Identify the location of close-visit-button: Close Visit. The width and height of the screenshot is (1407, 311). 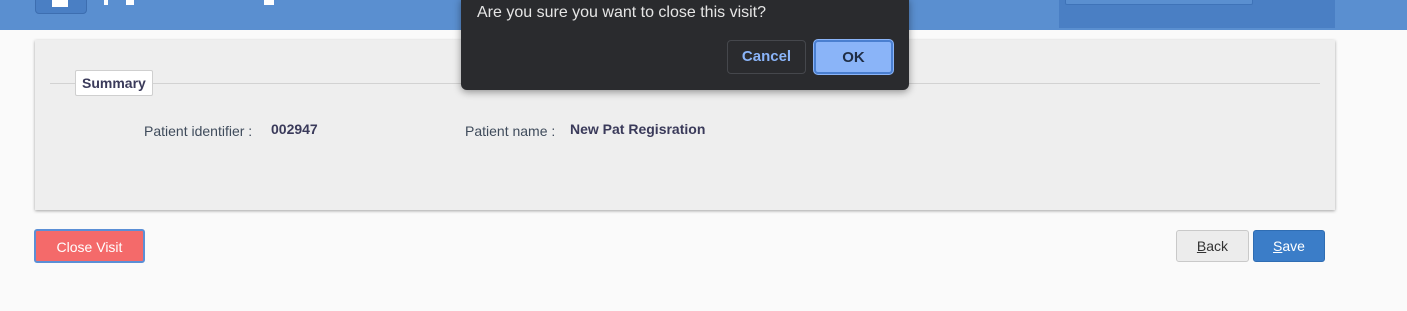
(89, 246).